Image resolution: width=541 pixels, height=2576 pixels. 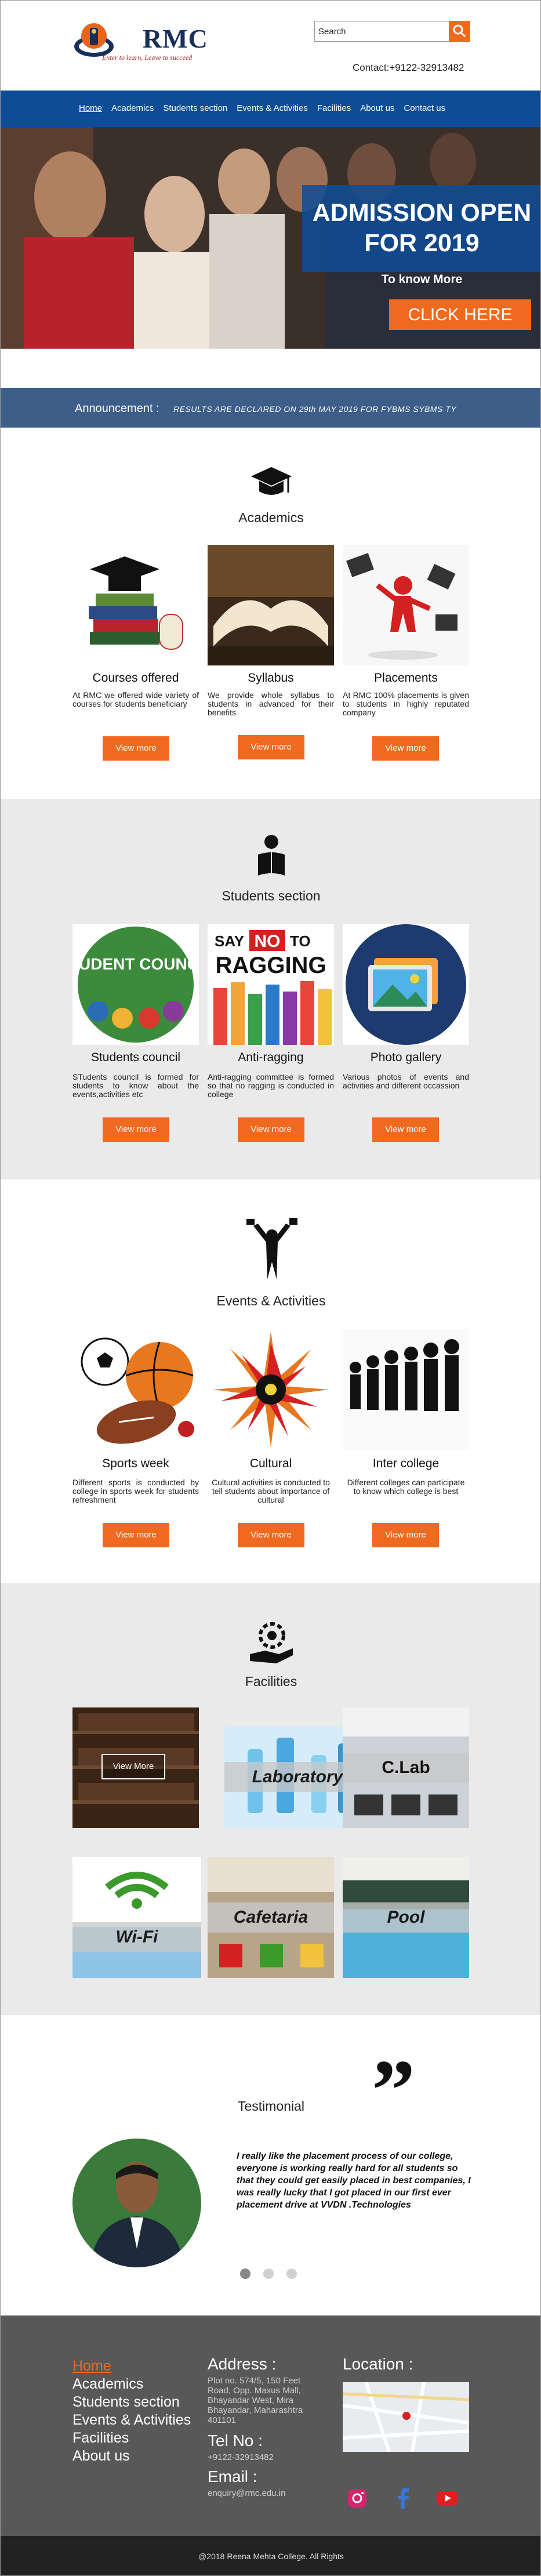 I want to click on footer-link-about-us: About us, so click(x=131, y=2456).